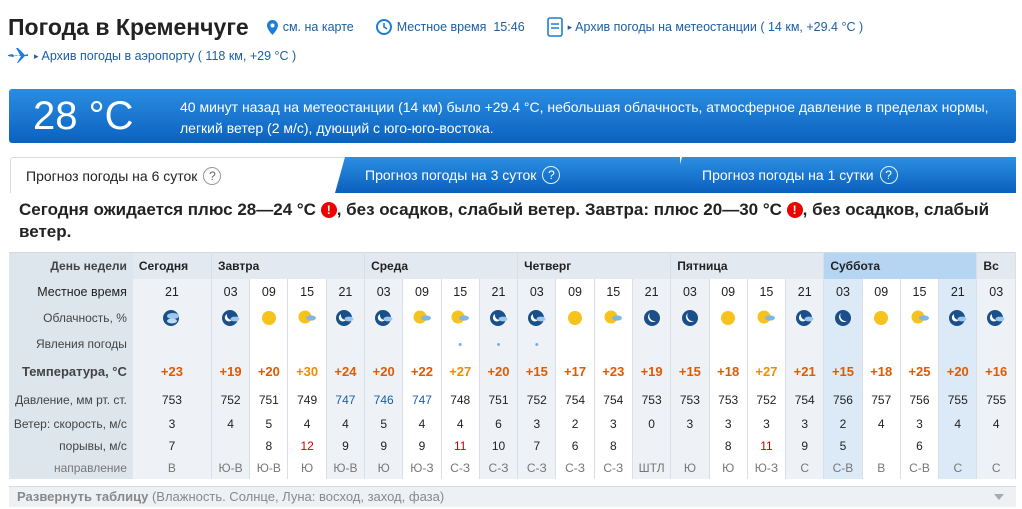 The image size is (1022, 509). Describe the element at coordinates (575, 423) in the screenshot. I see `wind-speed-cell: 2` at that location.